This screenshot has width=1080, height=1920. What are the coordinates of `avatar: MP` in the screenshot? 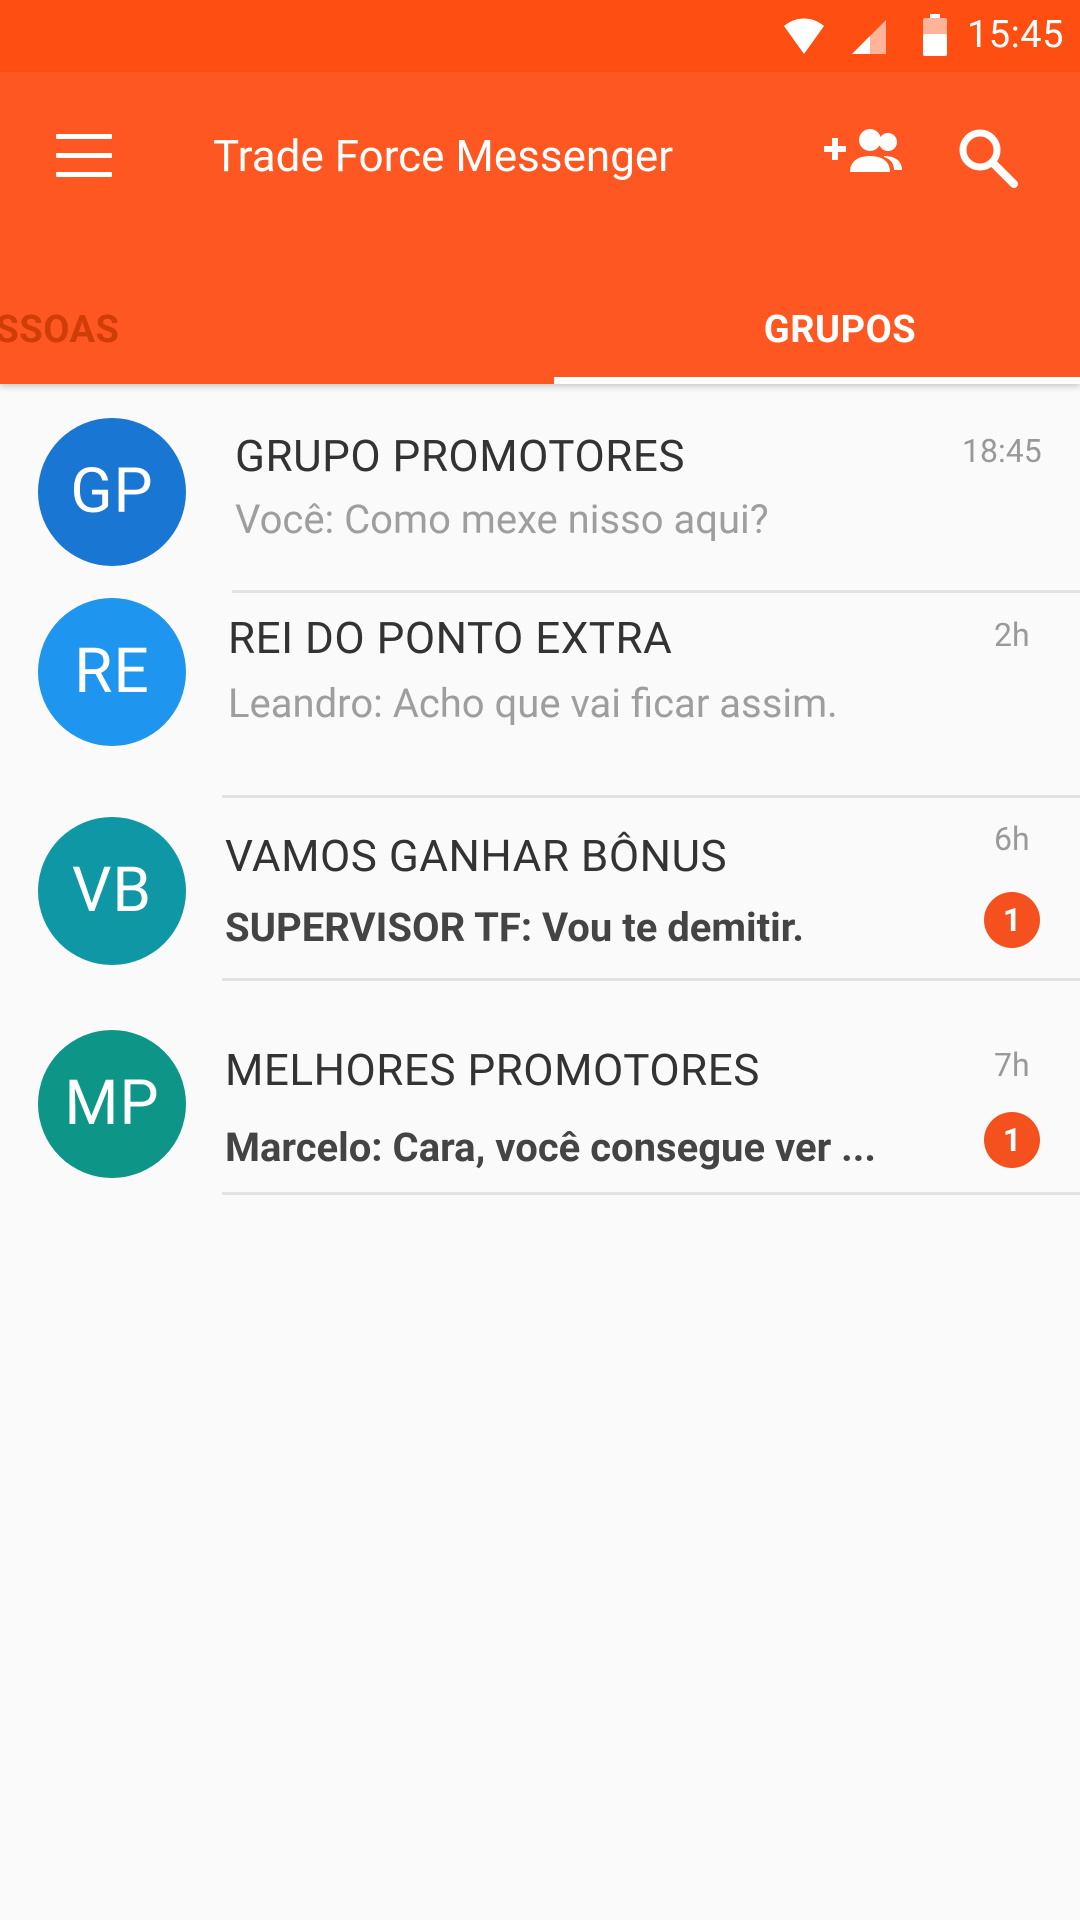 It's located at (112, 1104).